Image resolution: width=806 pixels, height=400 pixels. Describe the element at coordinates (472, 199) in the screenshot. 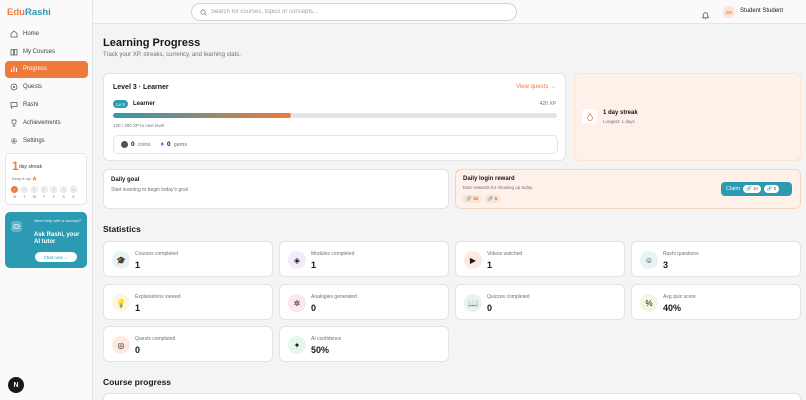

I see `reward-chip: 🔗 15` at that location.